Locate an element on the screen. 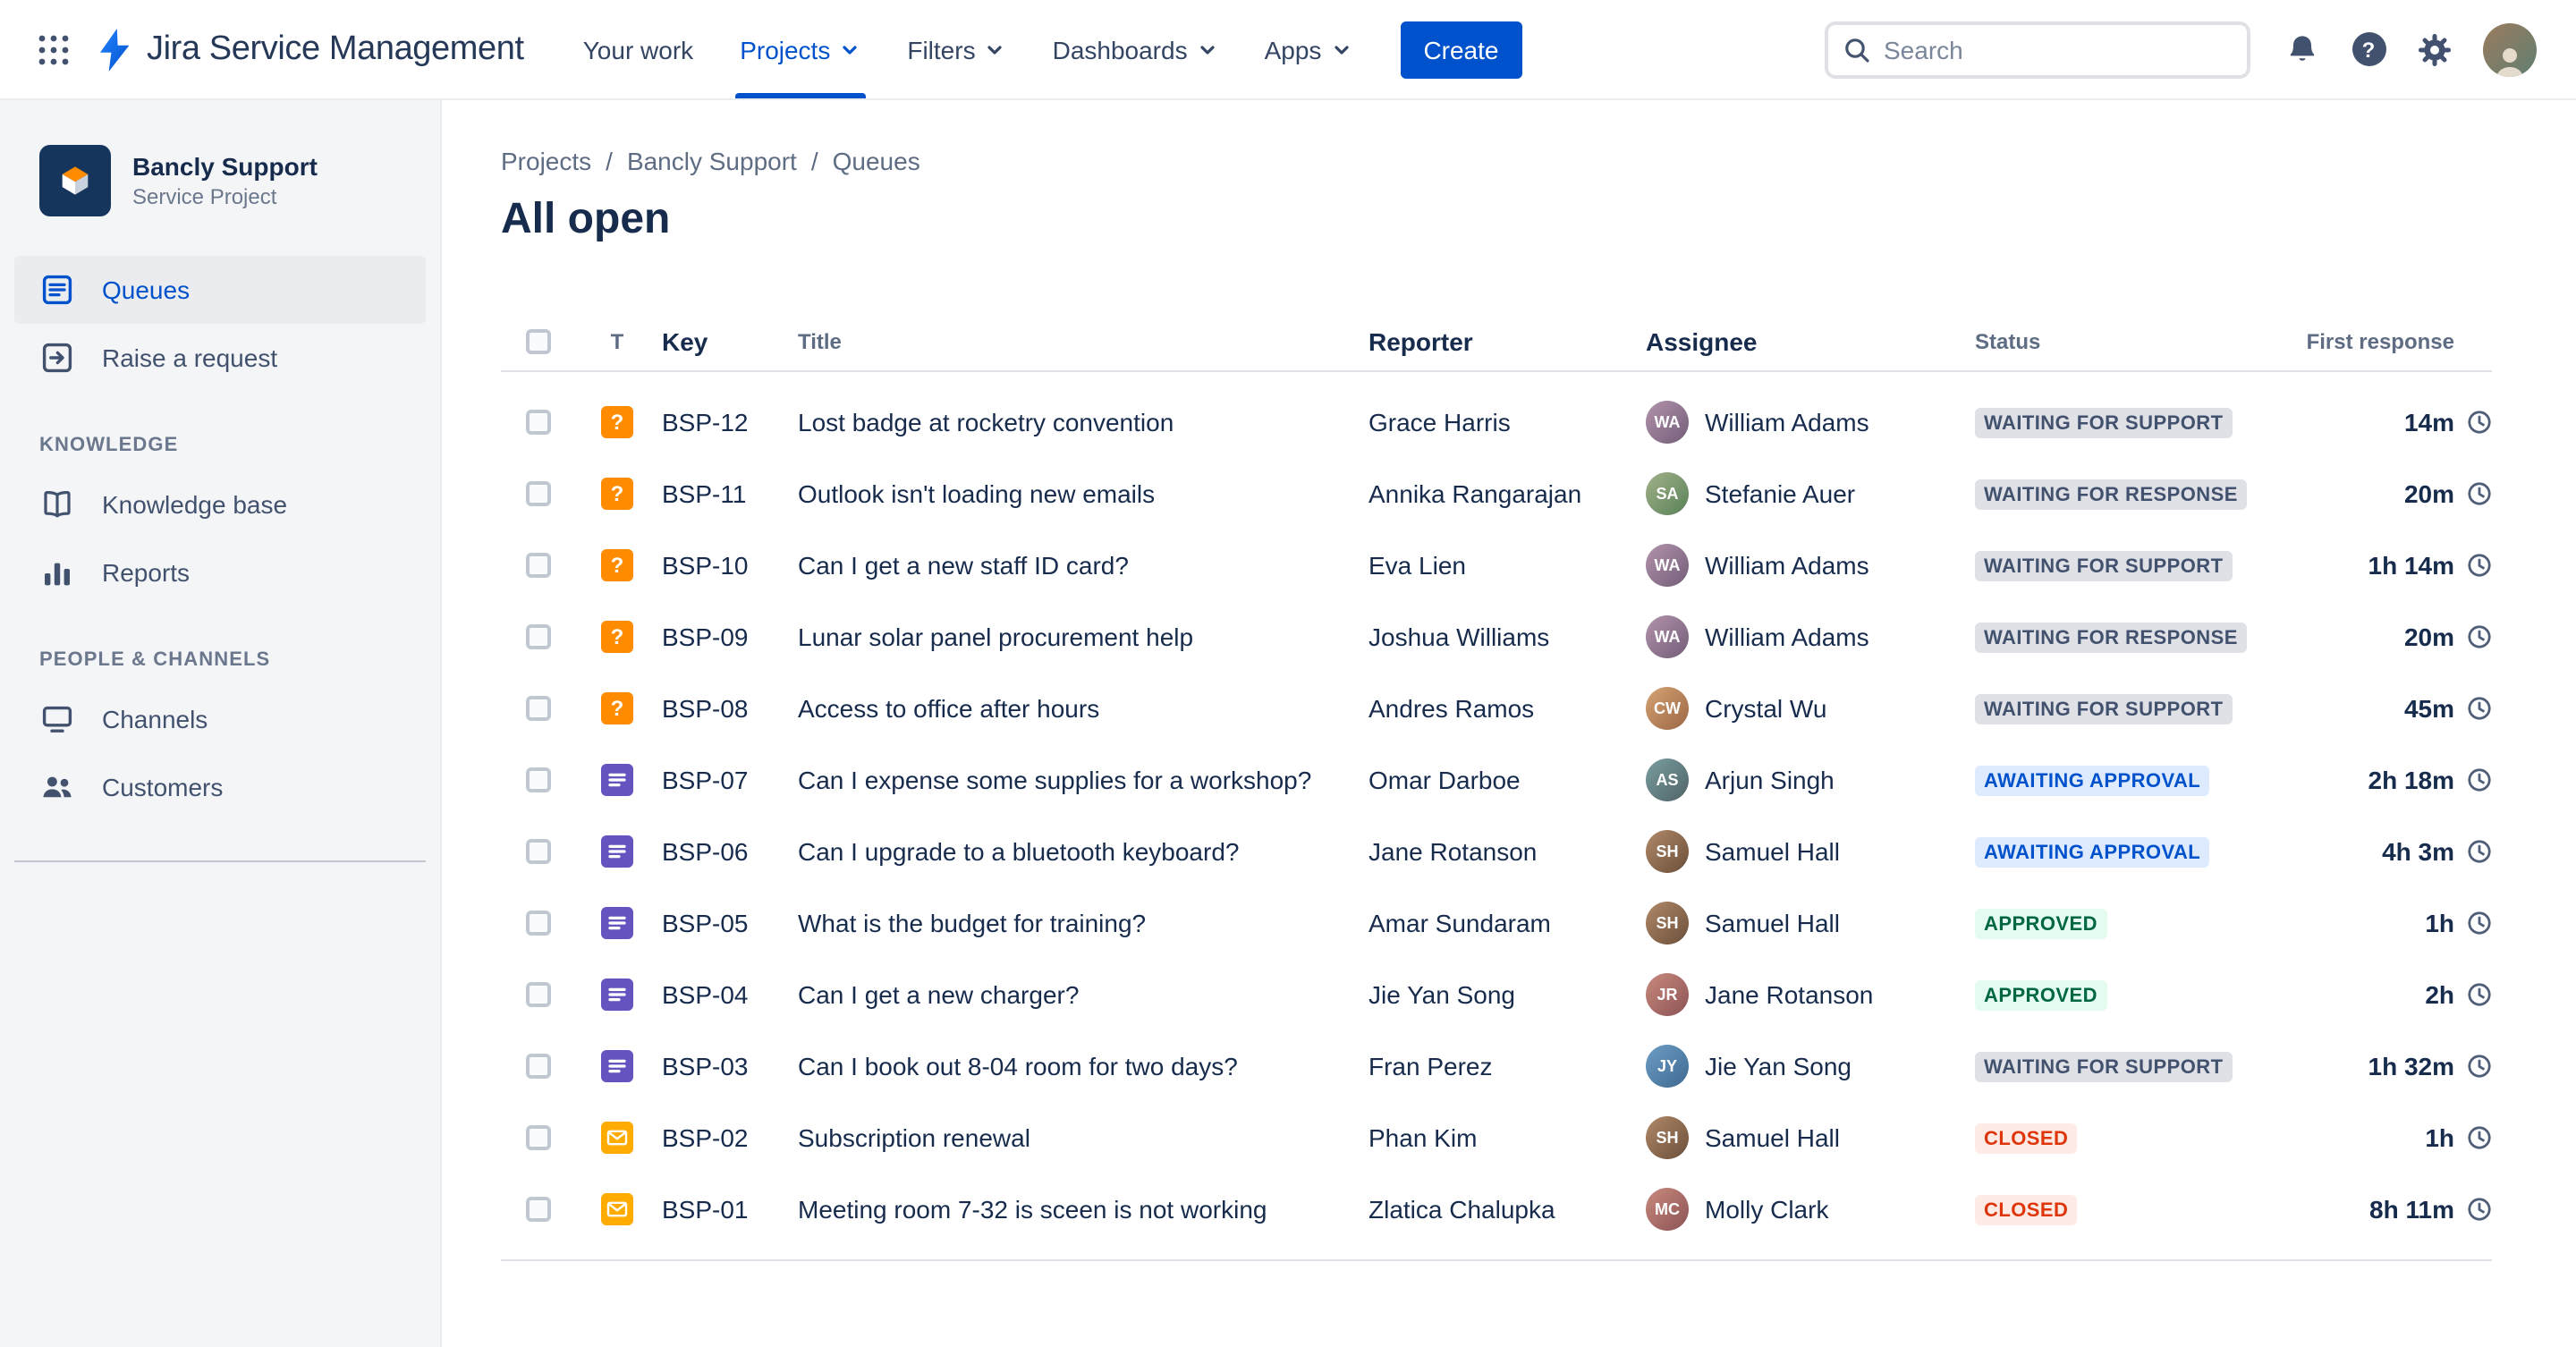  help-button is located at coordinates (2368, 49).